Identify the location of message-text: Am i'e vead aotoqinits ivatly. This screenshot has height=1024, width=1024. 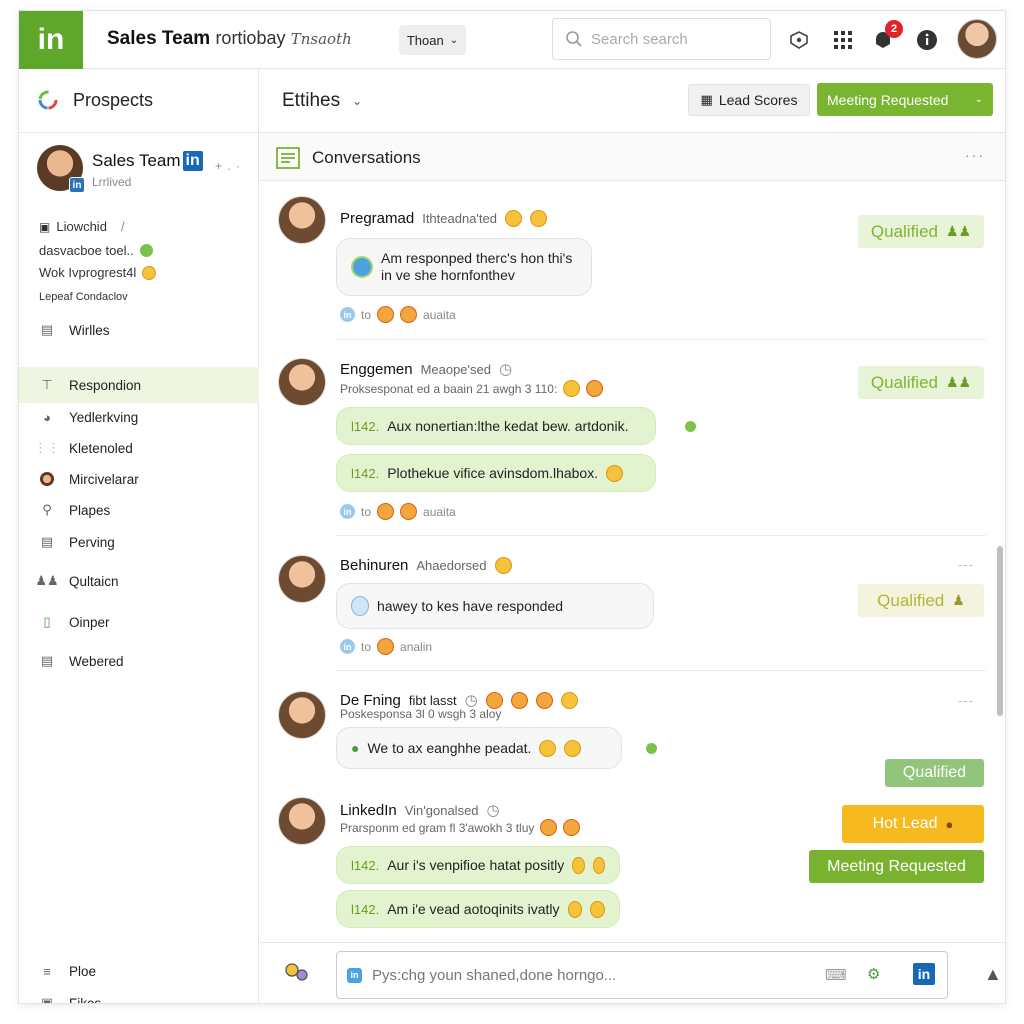
(473, 909).